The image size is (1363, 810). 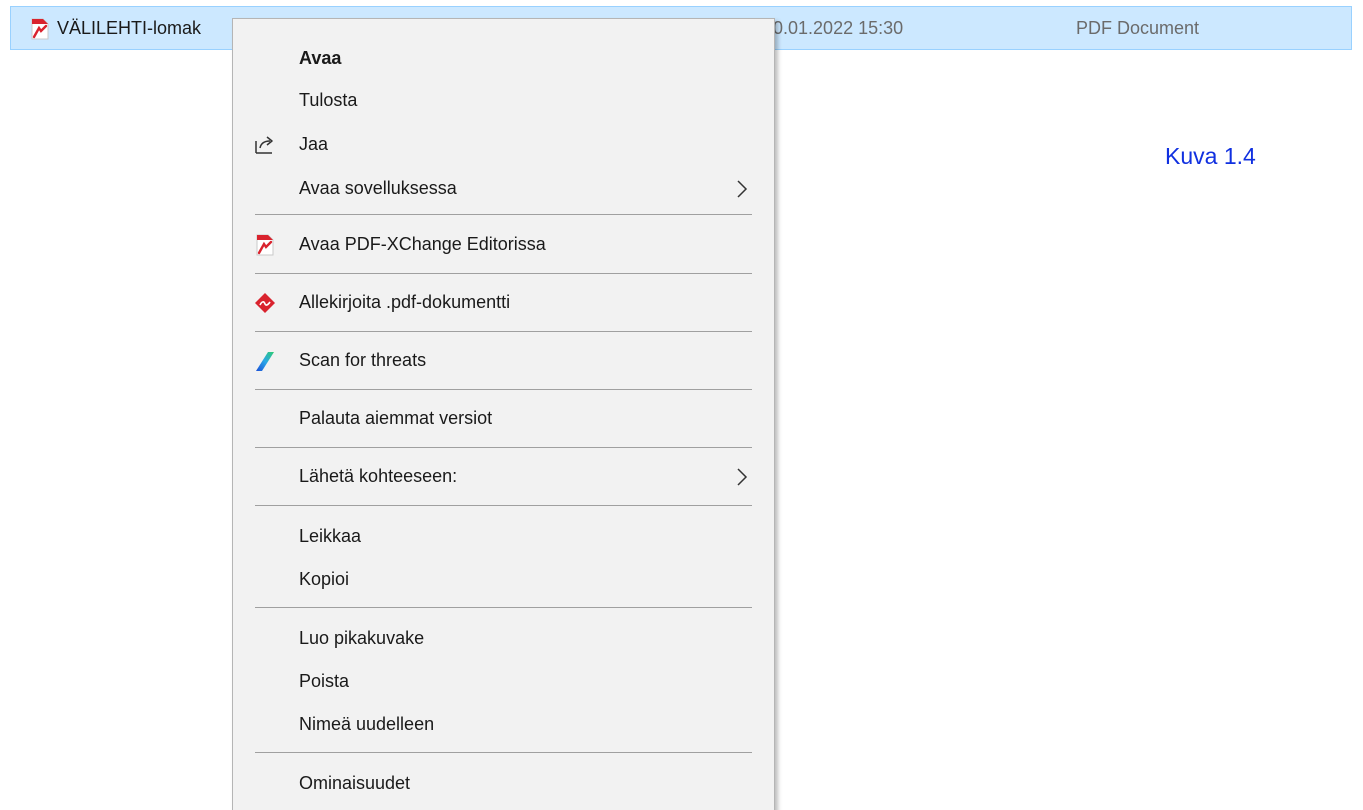 What do you see at coordinates (324, 579) in the screenshot?
I see `menu-item-label: Kopioi` at bounding box center [324, 579].